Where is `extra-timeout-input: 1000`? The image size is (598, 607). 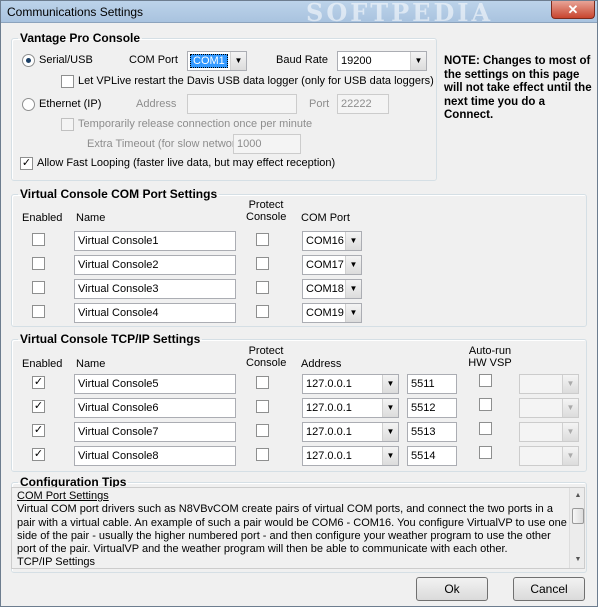 extra-timeout-input: 1000 is located at coordinates (267, 144).